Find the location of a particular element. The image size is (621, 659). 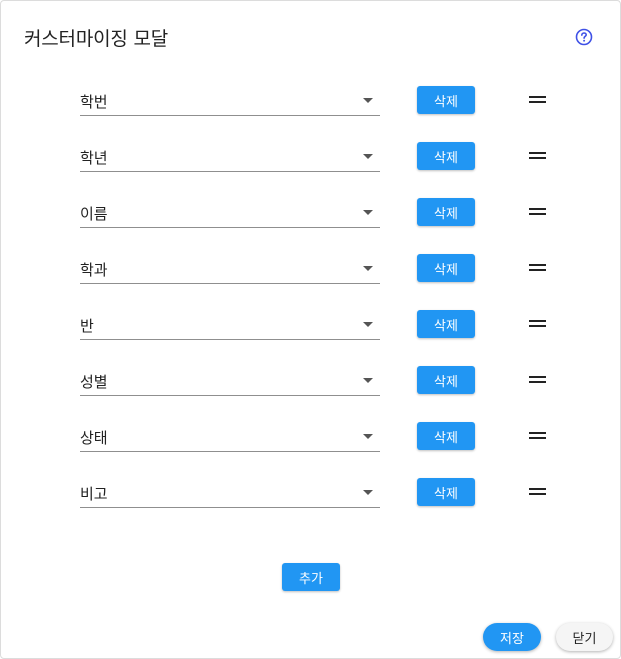

field-select: 이름 is located at coordinates (230, 213).